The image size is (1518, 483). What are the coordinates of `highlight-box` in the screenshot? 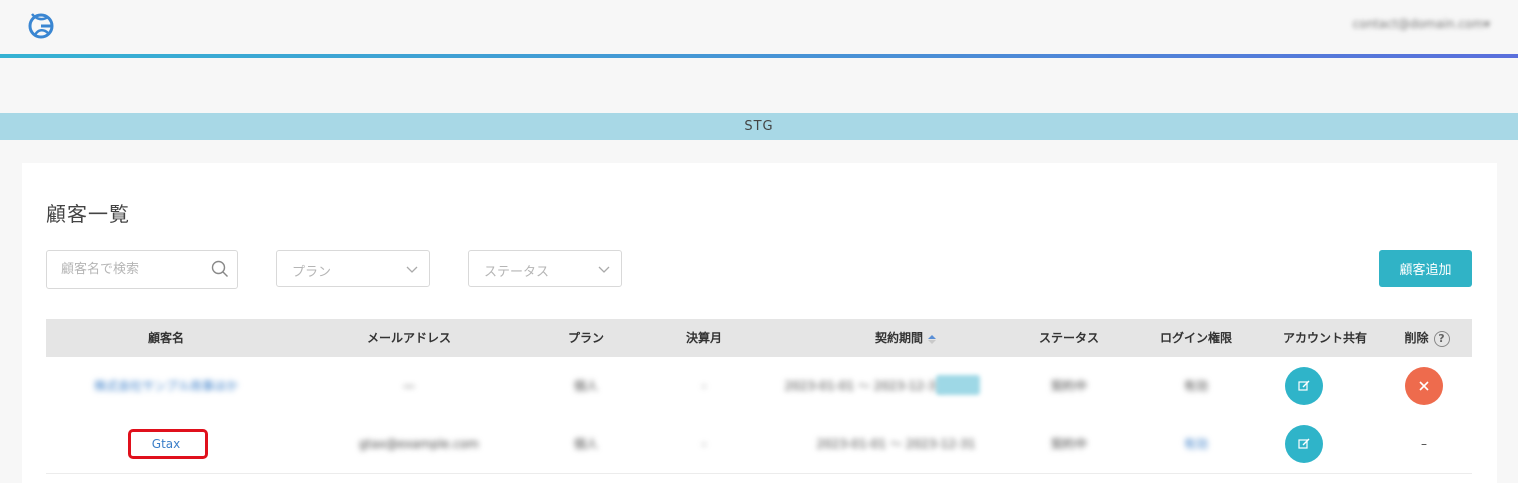 It's located at (168, 444).